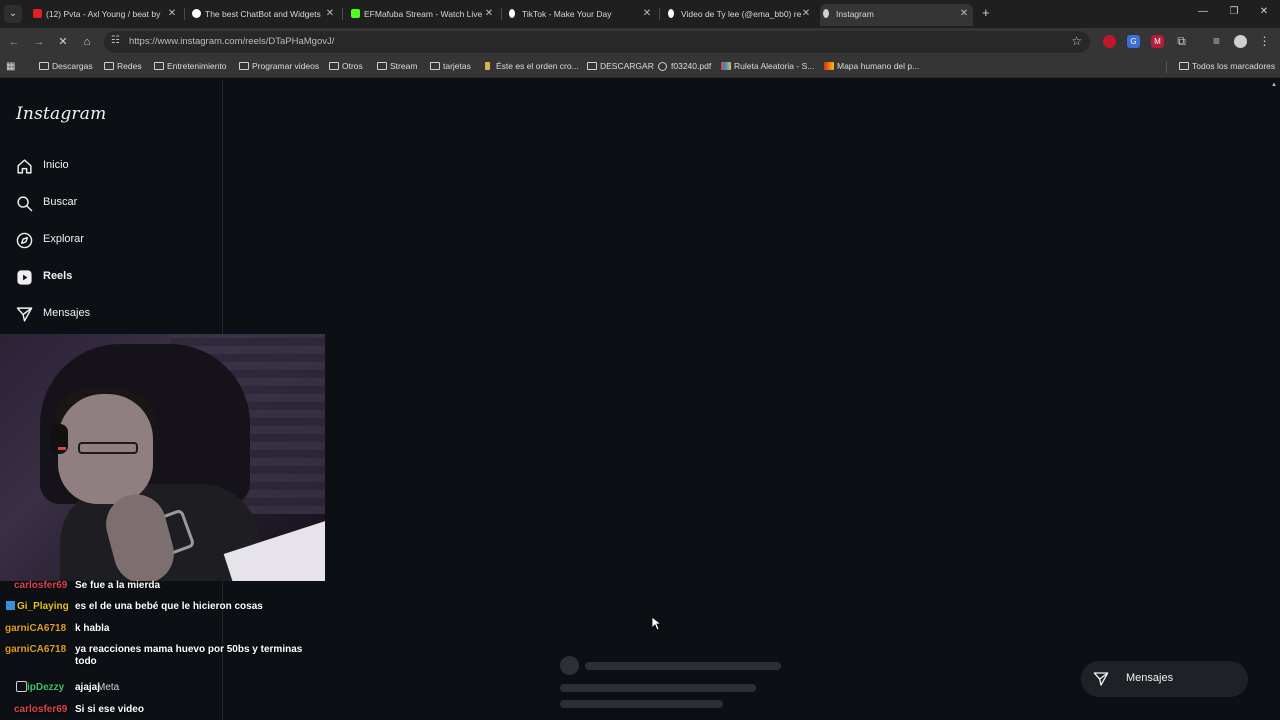 Image resolution: width=1280 pixels, height=720 pixels. Describe the element at coordinates (1234, 11) in the screenshot. I see `restore-button: ❐` at that location.